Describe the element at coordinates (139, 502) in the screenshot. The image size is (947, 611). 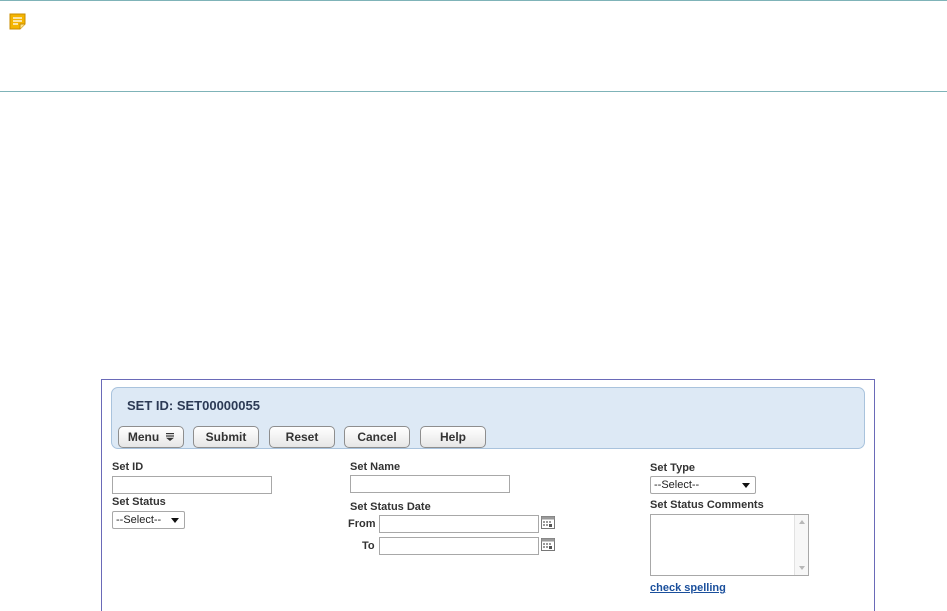
I see `set-status-label: Set Status` at that location.